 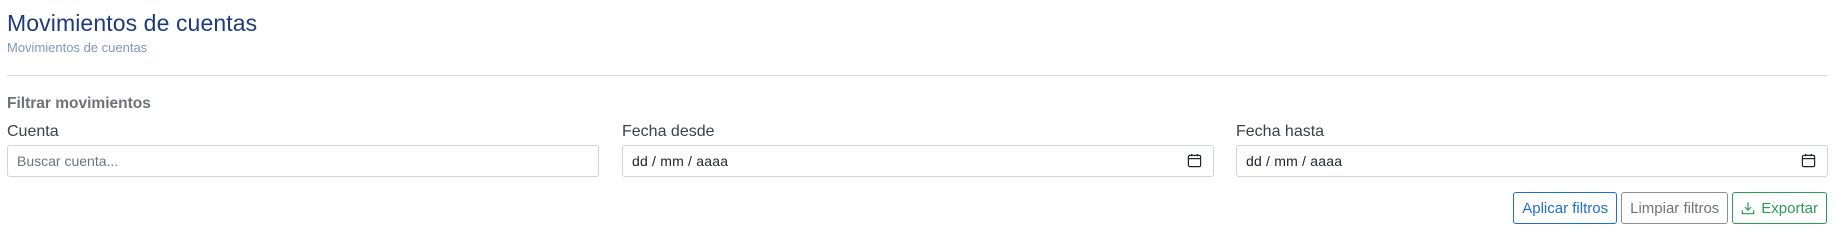 I want to click on download-icon, so click(x=1748, y=208).